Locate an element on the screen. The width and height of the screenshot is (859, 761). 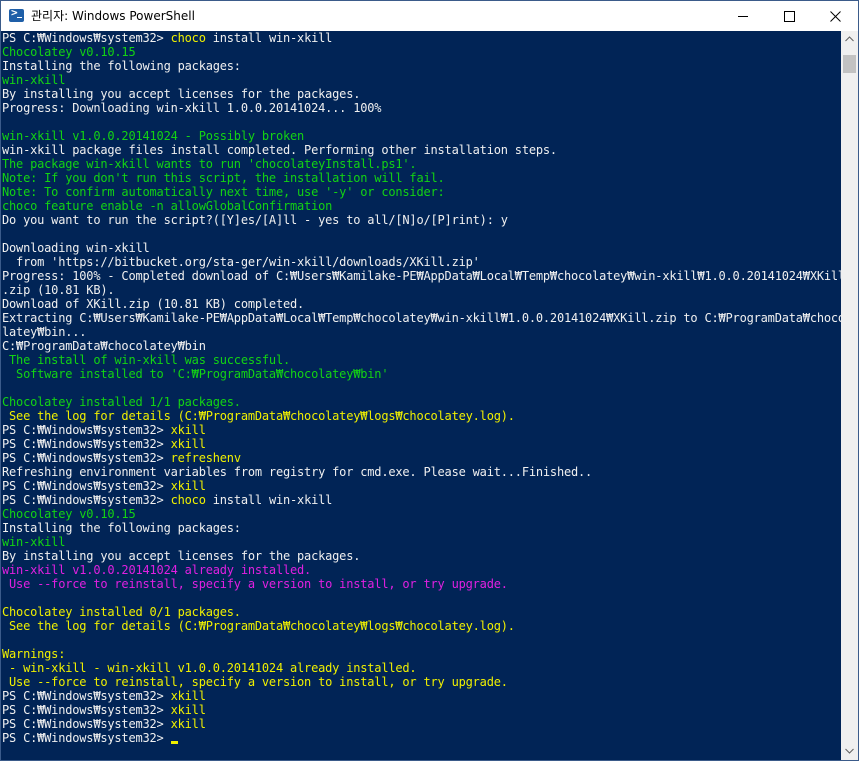
close-button is located at coordinates (835, 16).